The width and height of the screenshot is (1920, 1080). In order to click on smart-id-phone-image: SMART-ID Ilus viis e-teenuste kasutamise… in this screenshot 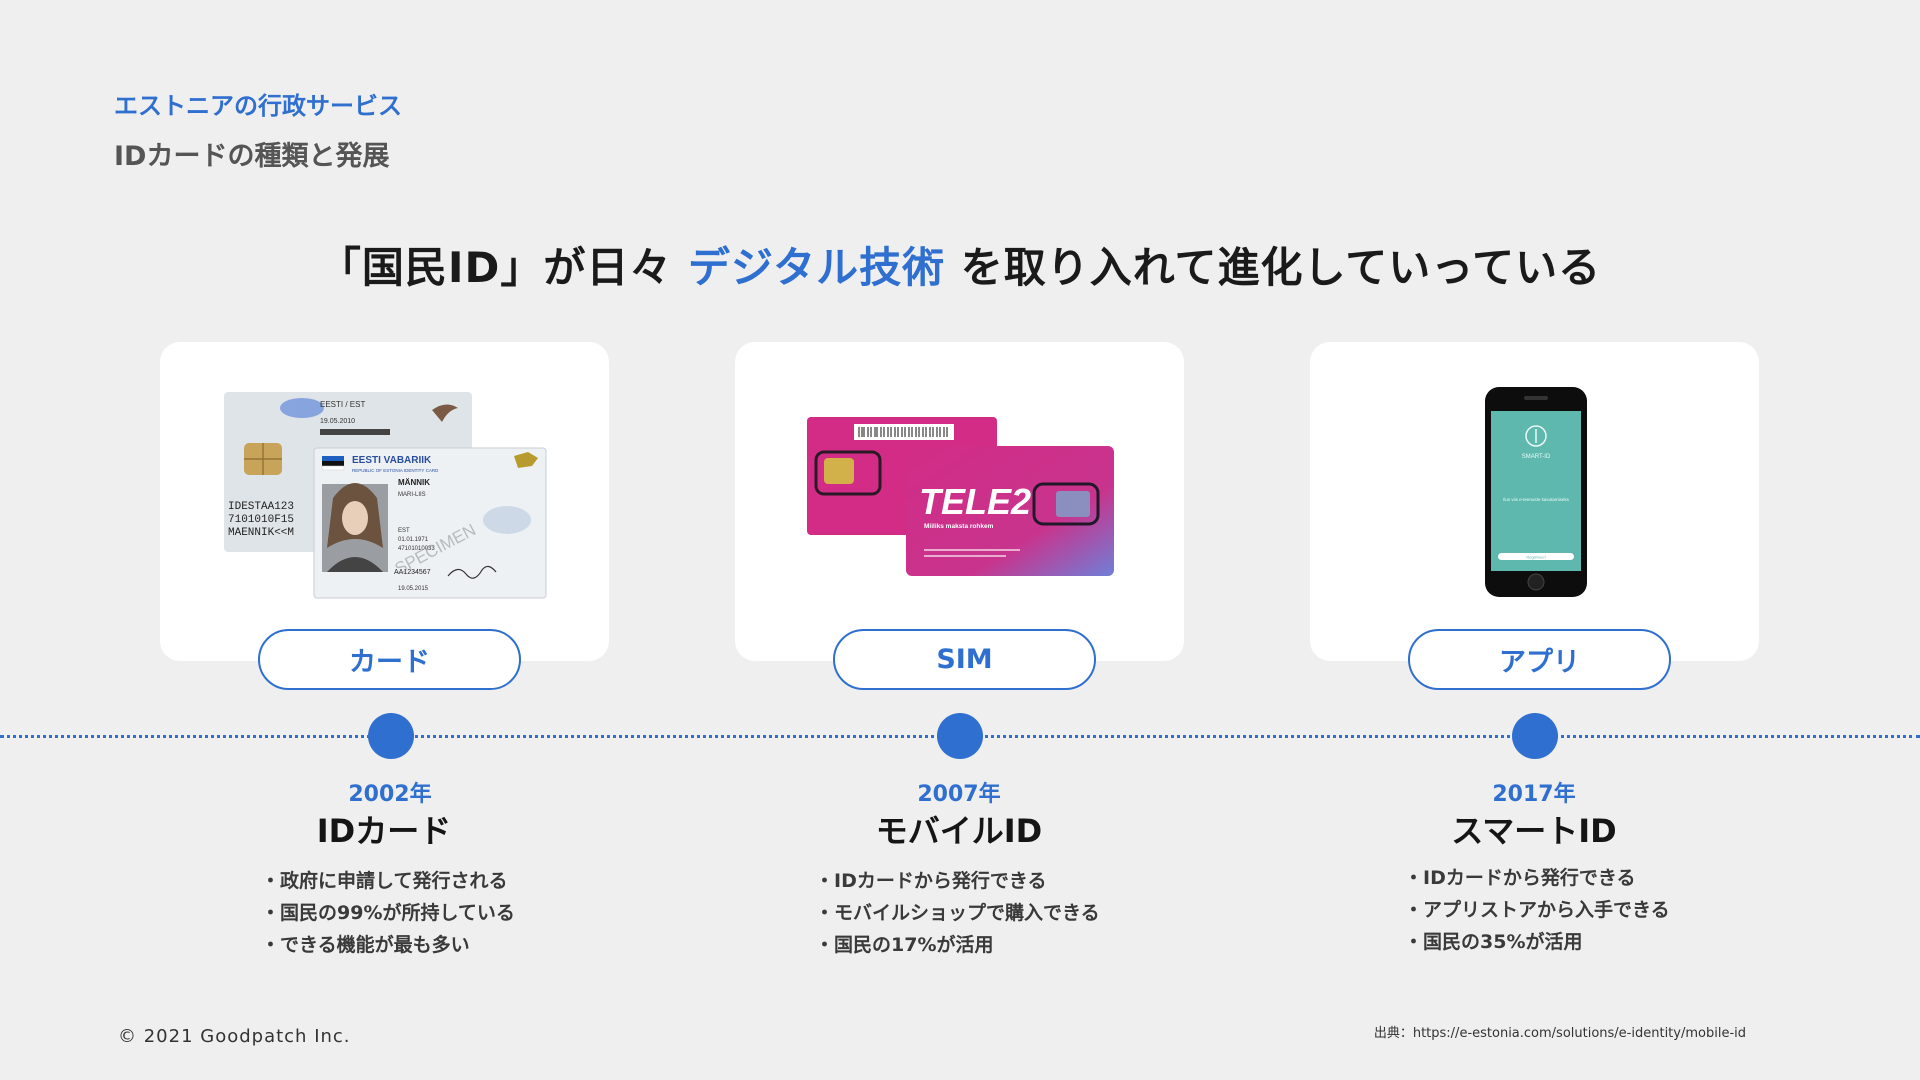, I will do `click(1536, 492)`.